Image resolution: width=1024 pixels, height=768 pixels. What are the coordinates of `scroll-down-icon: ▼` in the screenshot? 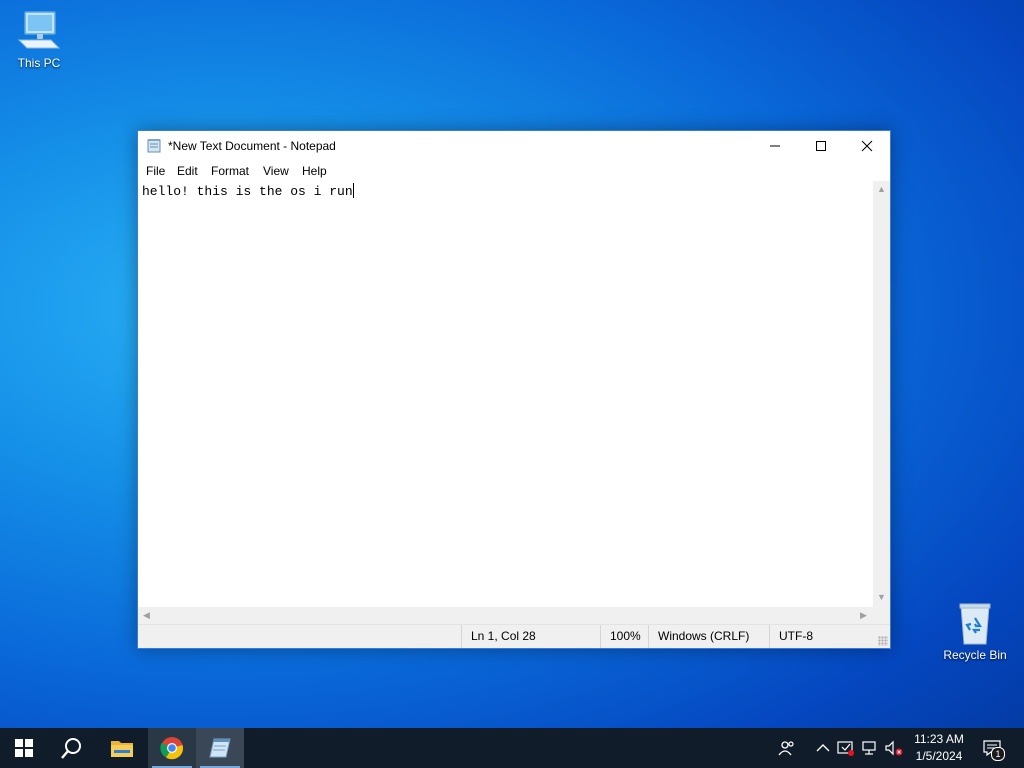 It's located at (881, 597).